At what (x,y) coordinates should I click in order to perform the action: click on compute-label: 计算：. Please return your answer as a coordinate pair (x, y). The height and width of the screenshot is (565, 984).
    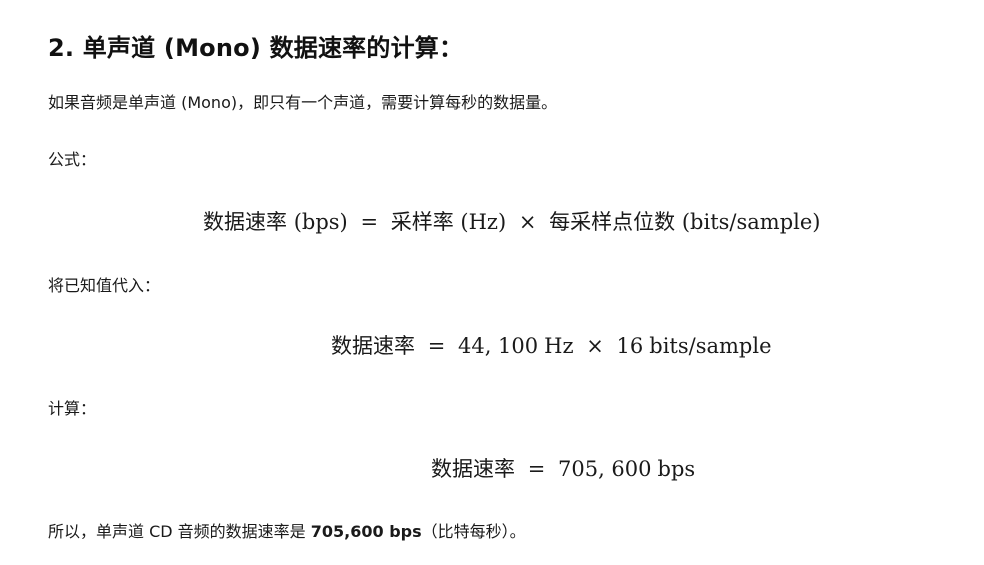
    Looking at the image, I should click on (72, 408).